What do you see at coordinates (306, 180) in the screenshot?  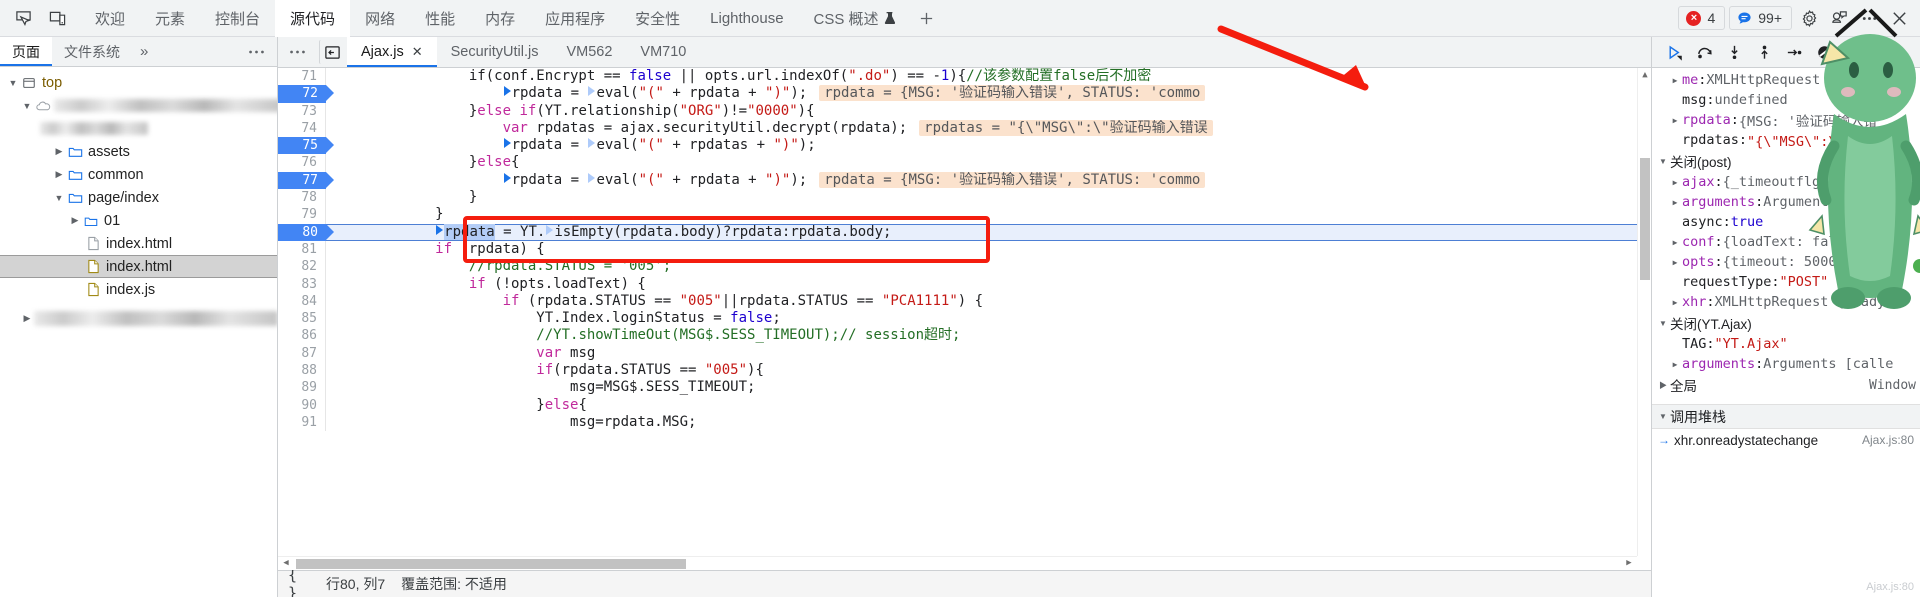 I see `breakpoint-marker: 77` at bounding box center [306, 180].